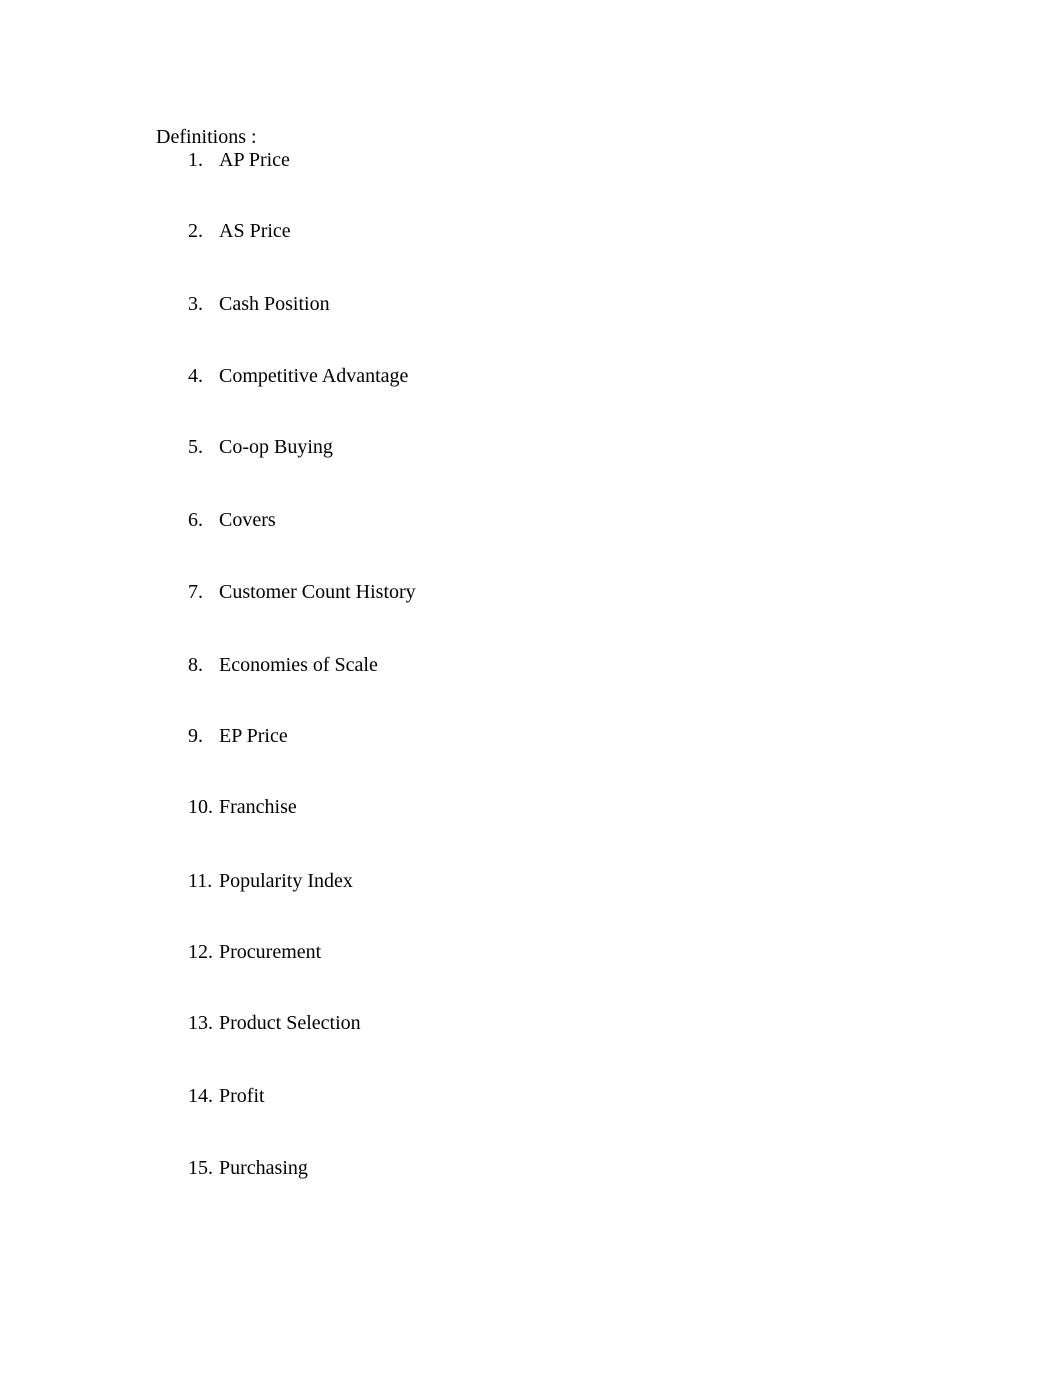  I want to click on item-number: 12., so click(200, 952).